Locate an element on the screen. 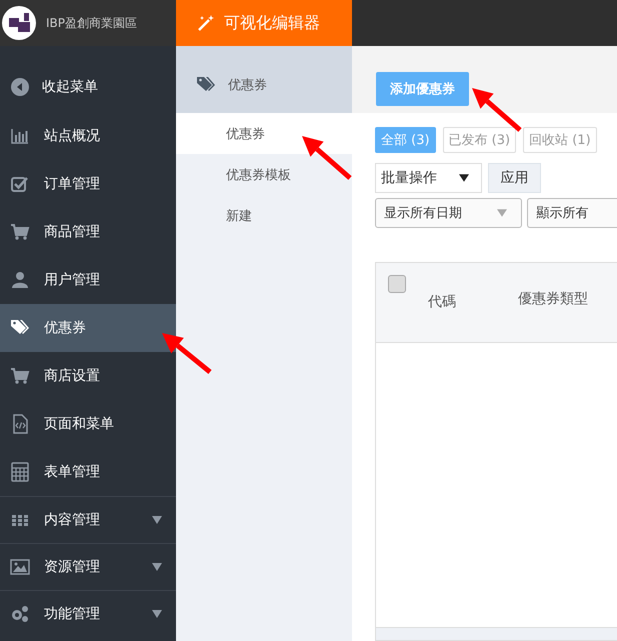  user-icon is located at coordinates (20, 280).